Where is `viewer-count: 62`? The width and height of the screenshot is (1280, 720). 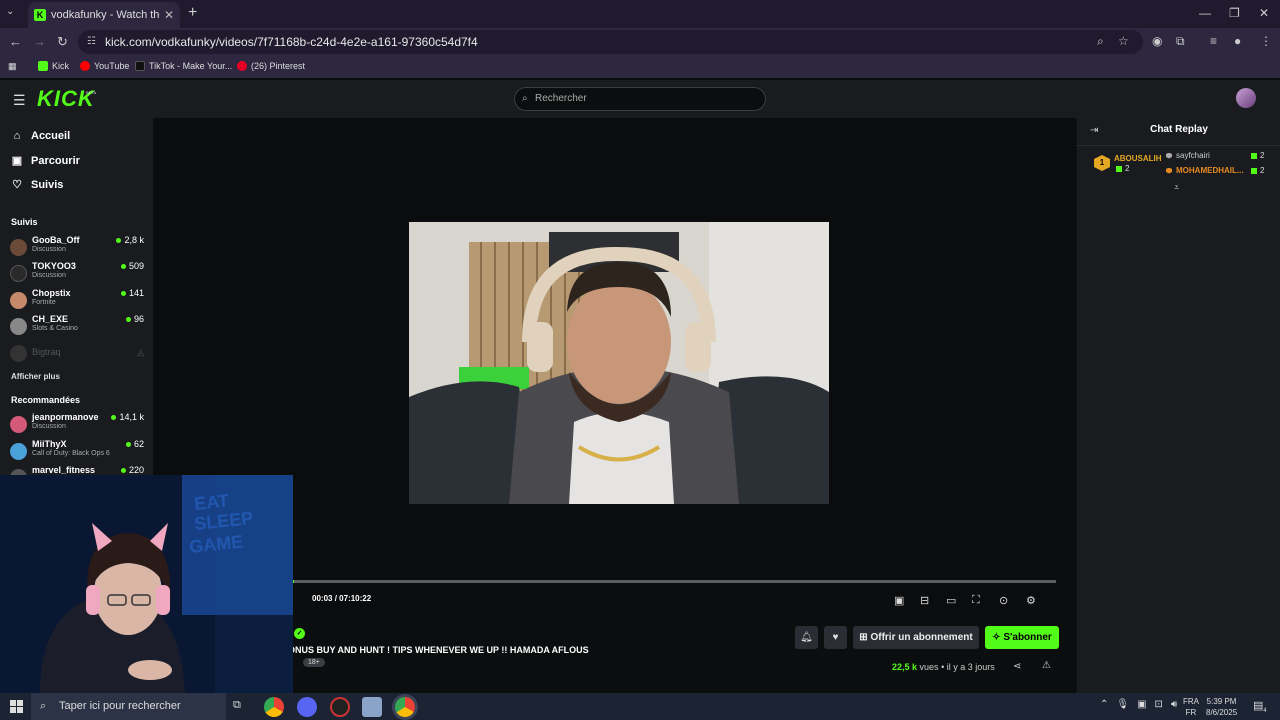 viewer-count: 62 is located at coordinates (134, 444).